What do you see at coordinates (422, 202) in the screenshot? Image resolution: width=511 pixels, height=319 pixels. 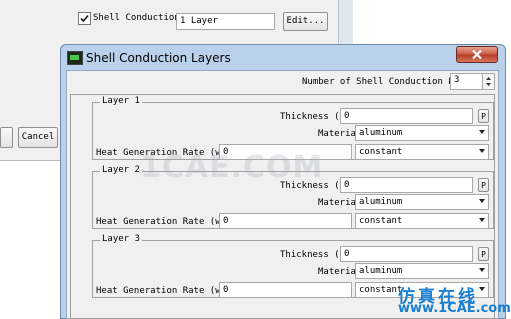 I see `layer-2-material-dropdown: aluminum` at bounding box center [422, 202].